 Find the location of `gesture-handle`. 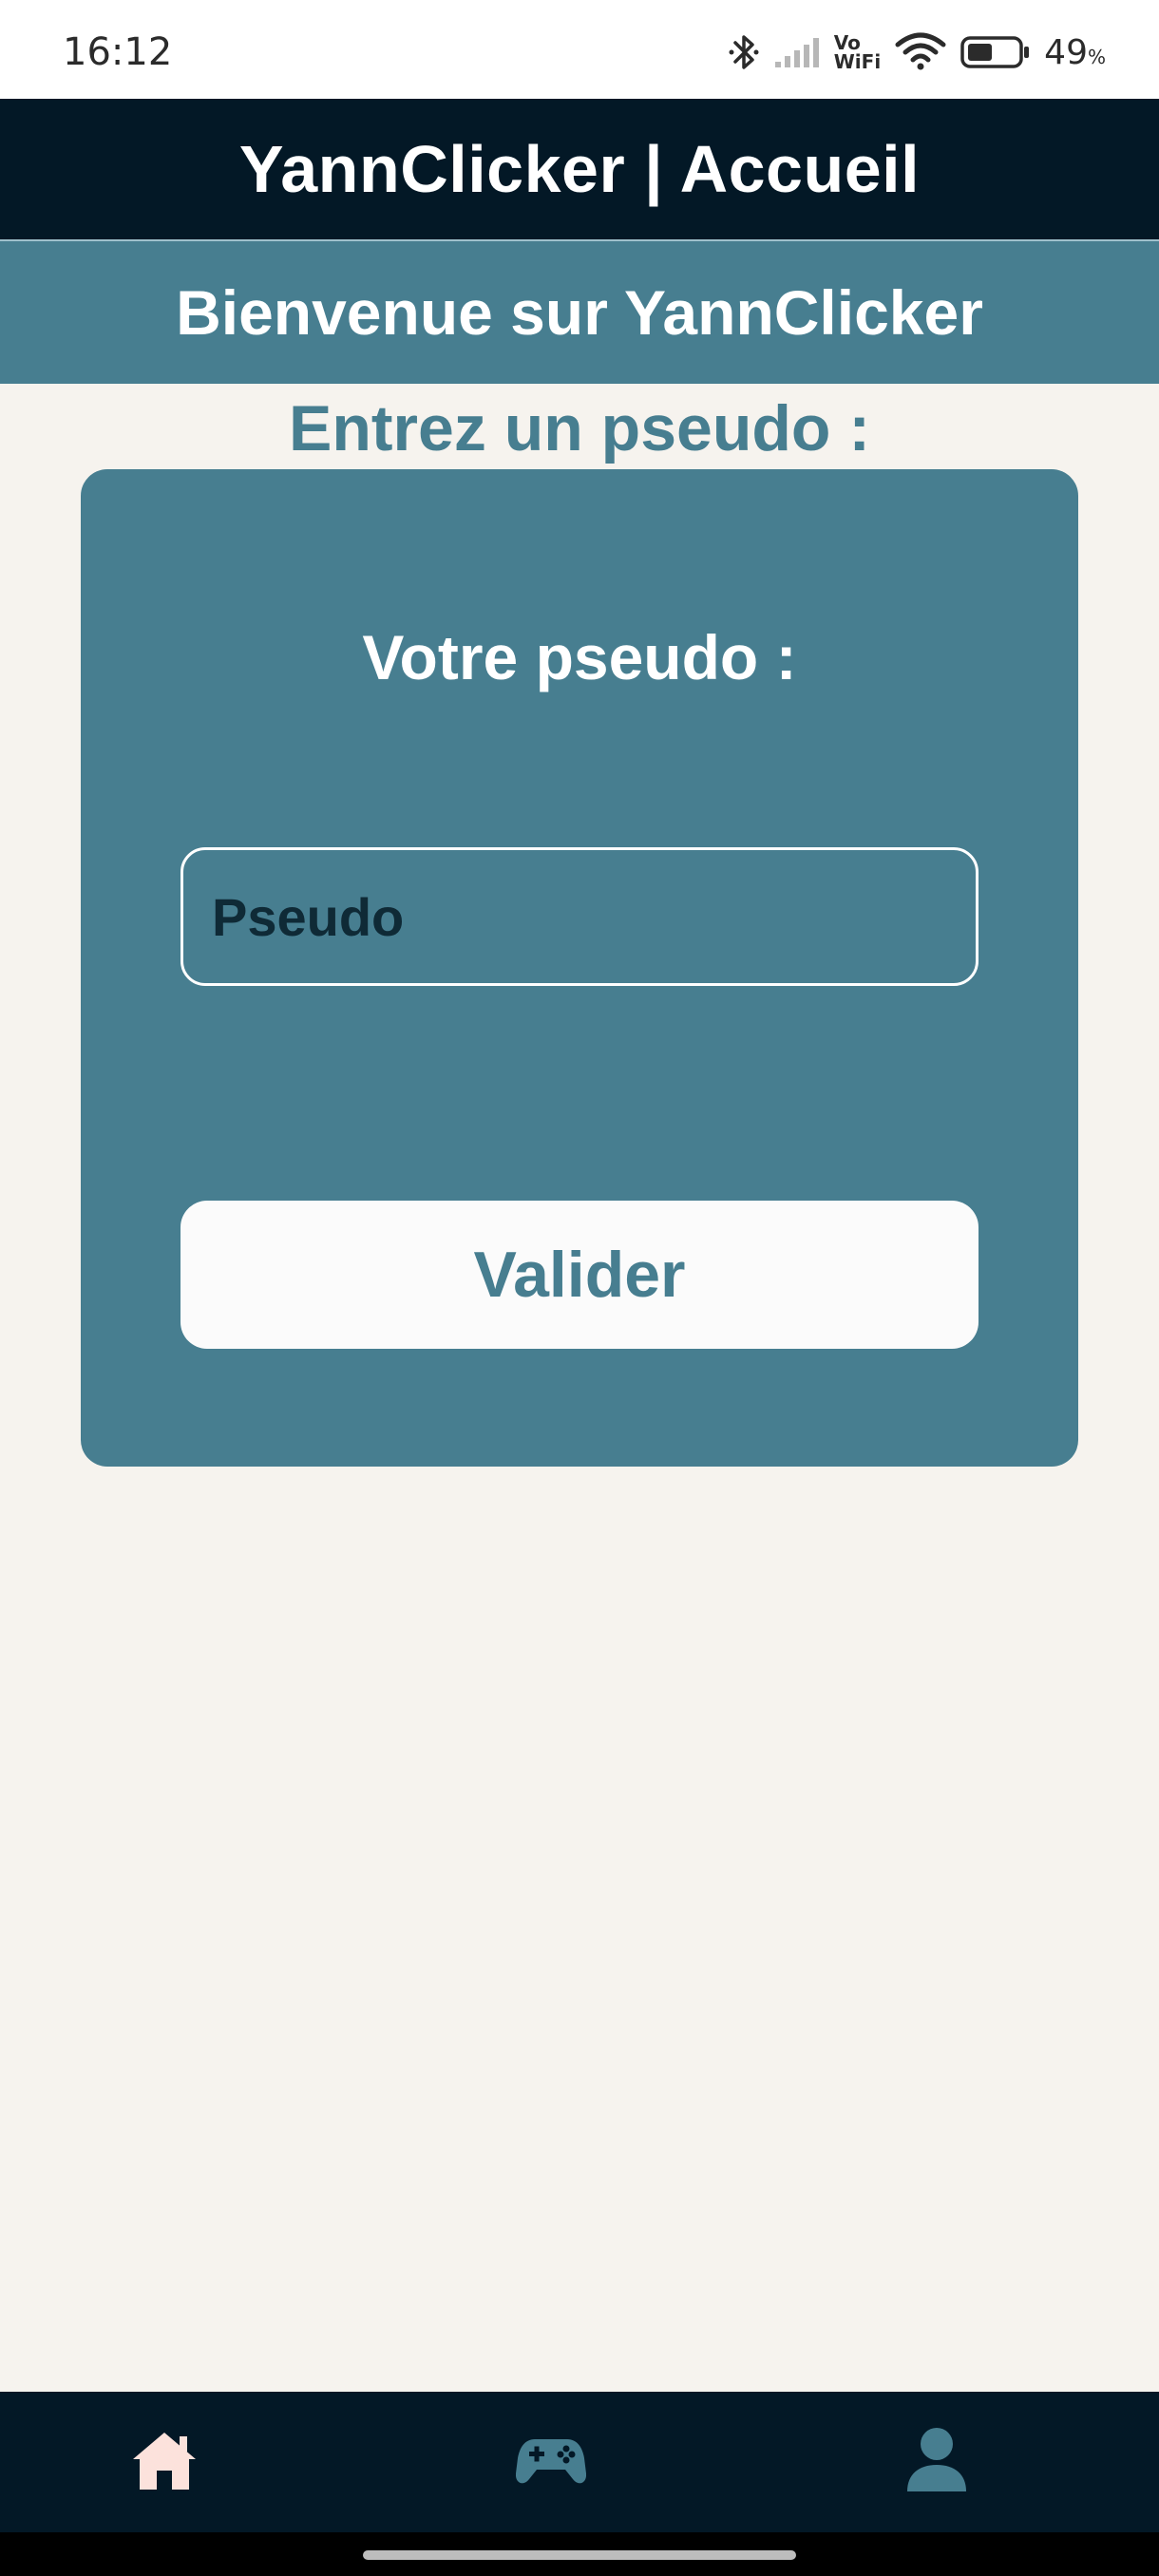

gesture-handle is located at coordinates (579, 2555).